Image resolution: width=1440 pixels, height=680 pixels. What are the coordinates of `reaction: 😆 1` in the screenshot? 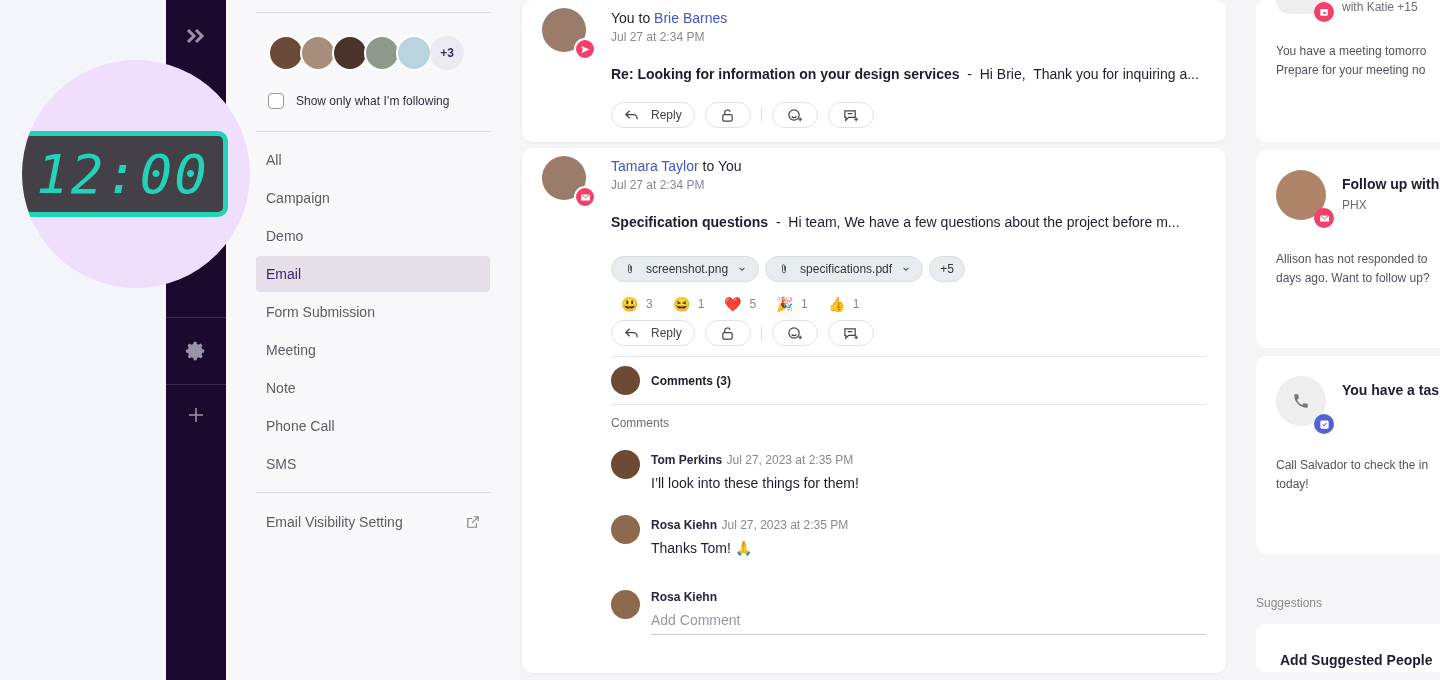 It's located at (688, 304).